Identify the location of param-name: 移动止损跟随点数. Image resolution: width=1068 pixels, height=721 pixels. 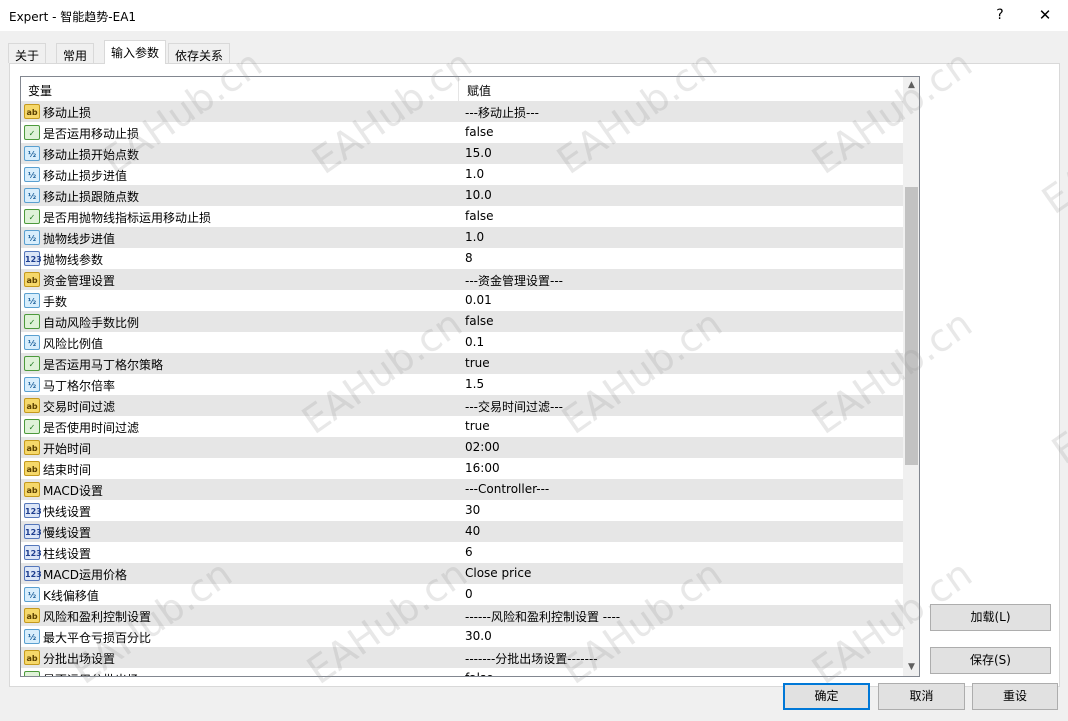
(91, 197).